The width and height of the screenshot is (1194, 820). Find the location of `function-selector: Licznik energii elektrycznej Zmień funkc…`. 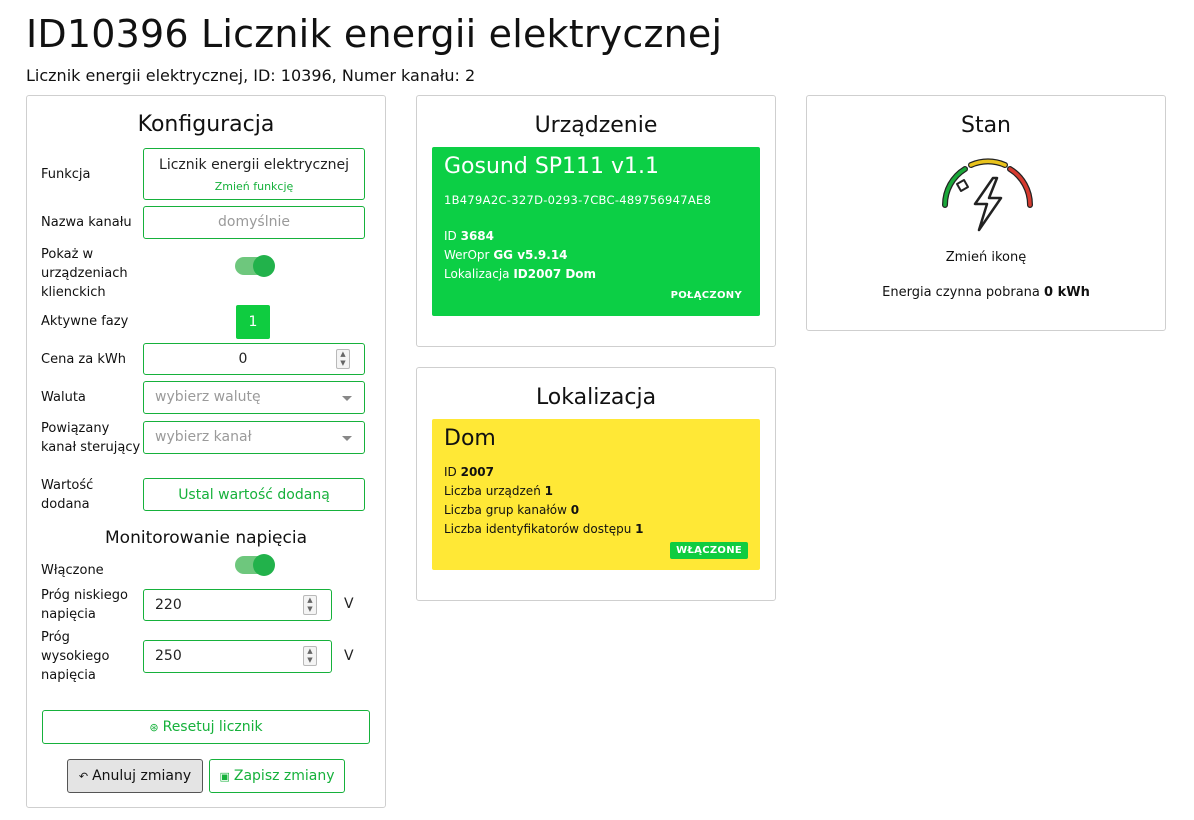

function-selector: Licznik energii elektrycznej Zmień funkc… is located at coordinates (254, 174).